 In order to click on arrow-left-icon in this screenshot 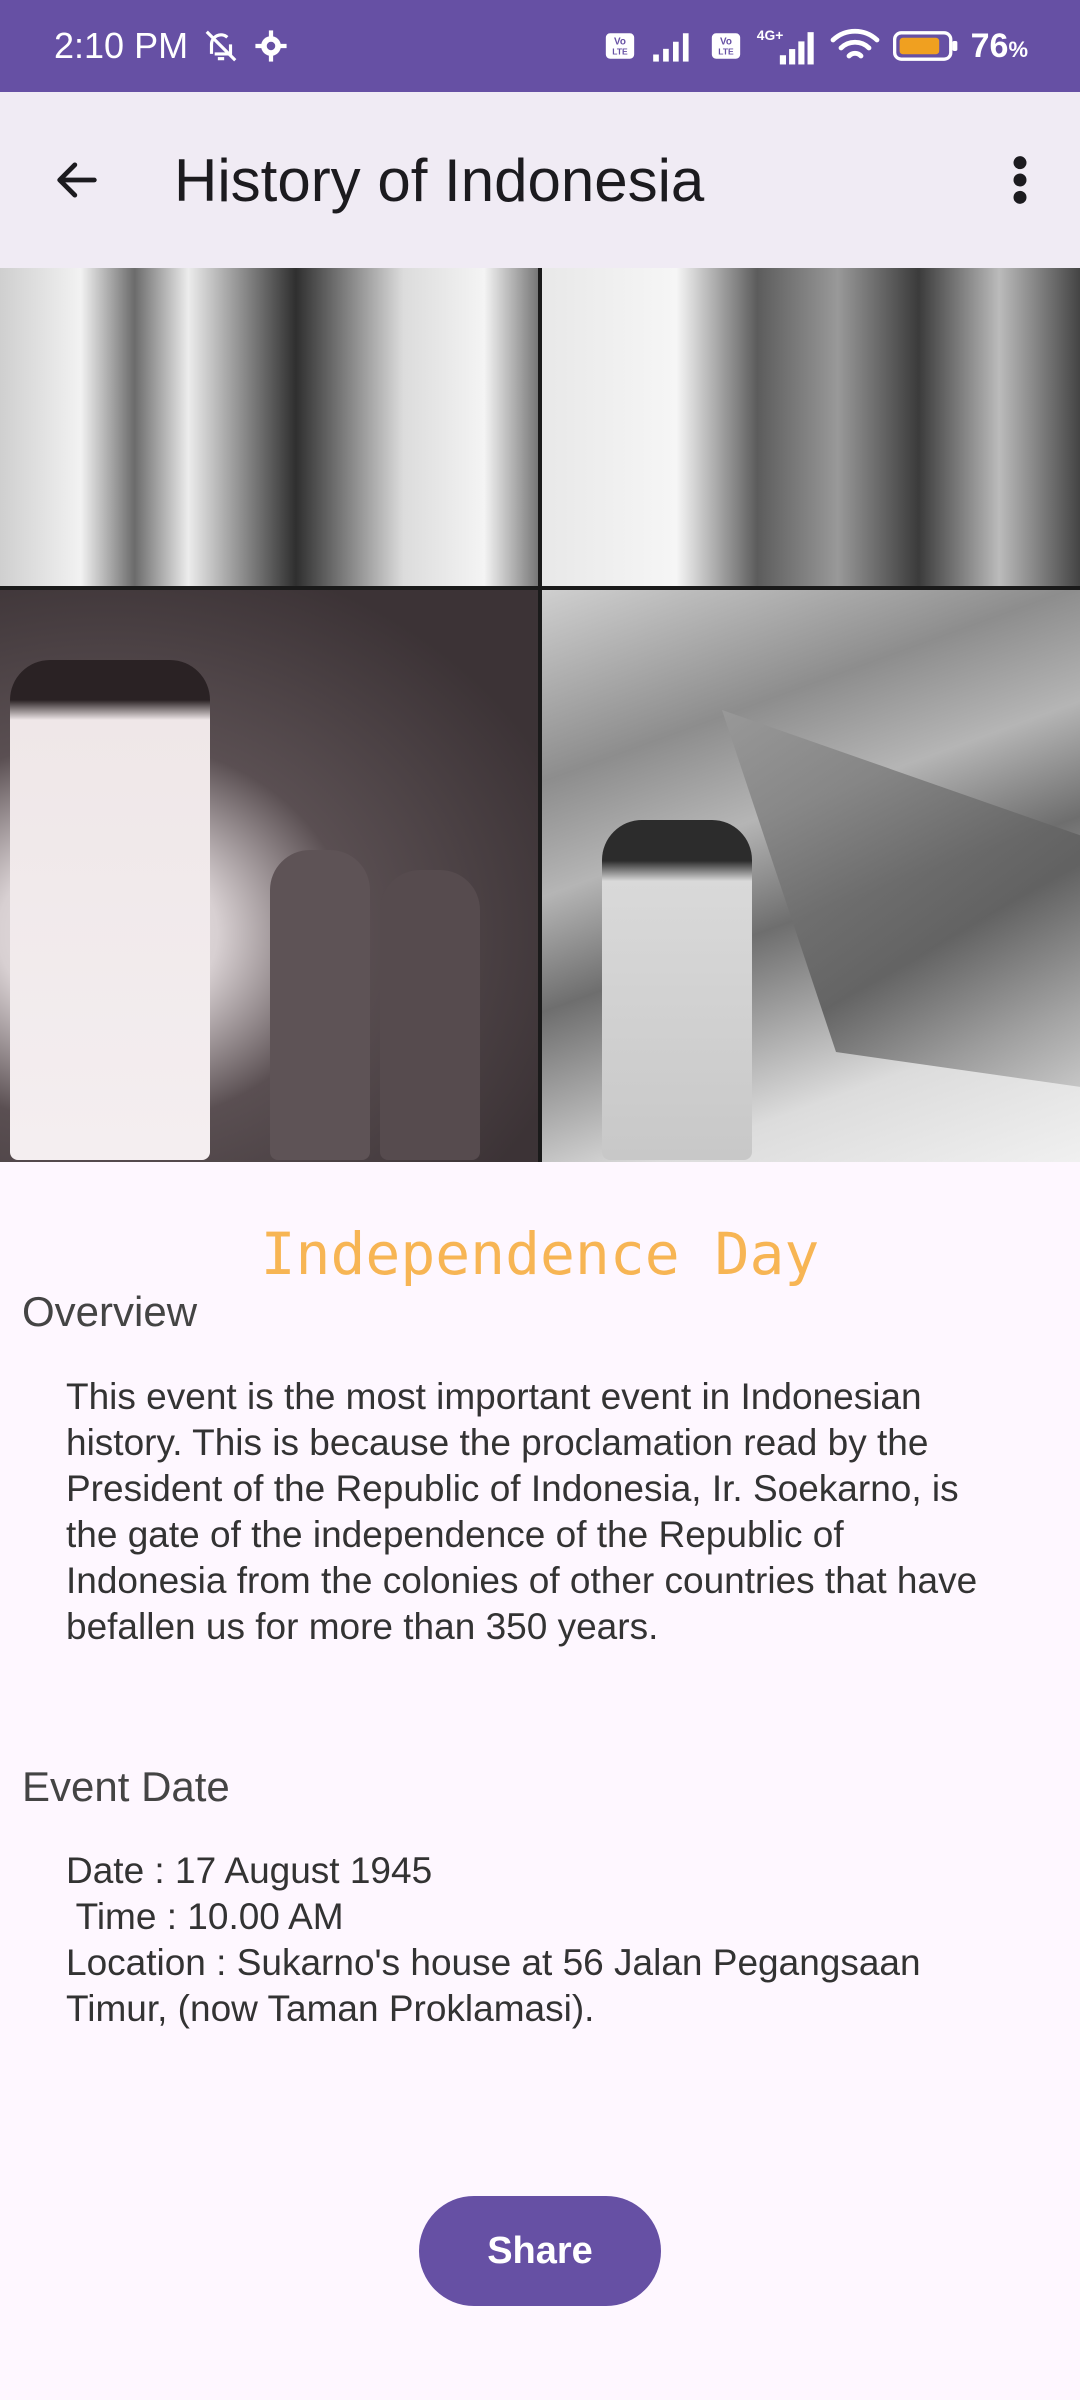, I will do `click(77, 180)`.